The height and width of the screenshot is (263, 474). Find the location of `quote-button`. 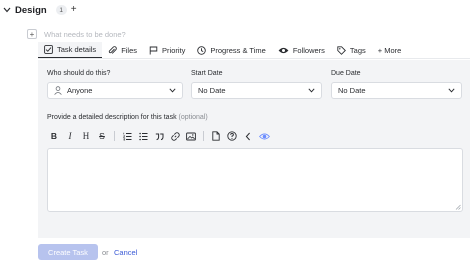

quote-button is located at coordinates (159, 136).